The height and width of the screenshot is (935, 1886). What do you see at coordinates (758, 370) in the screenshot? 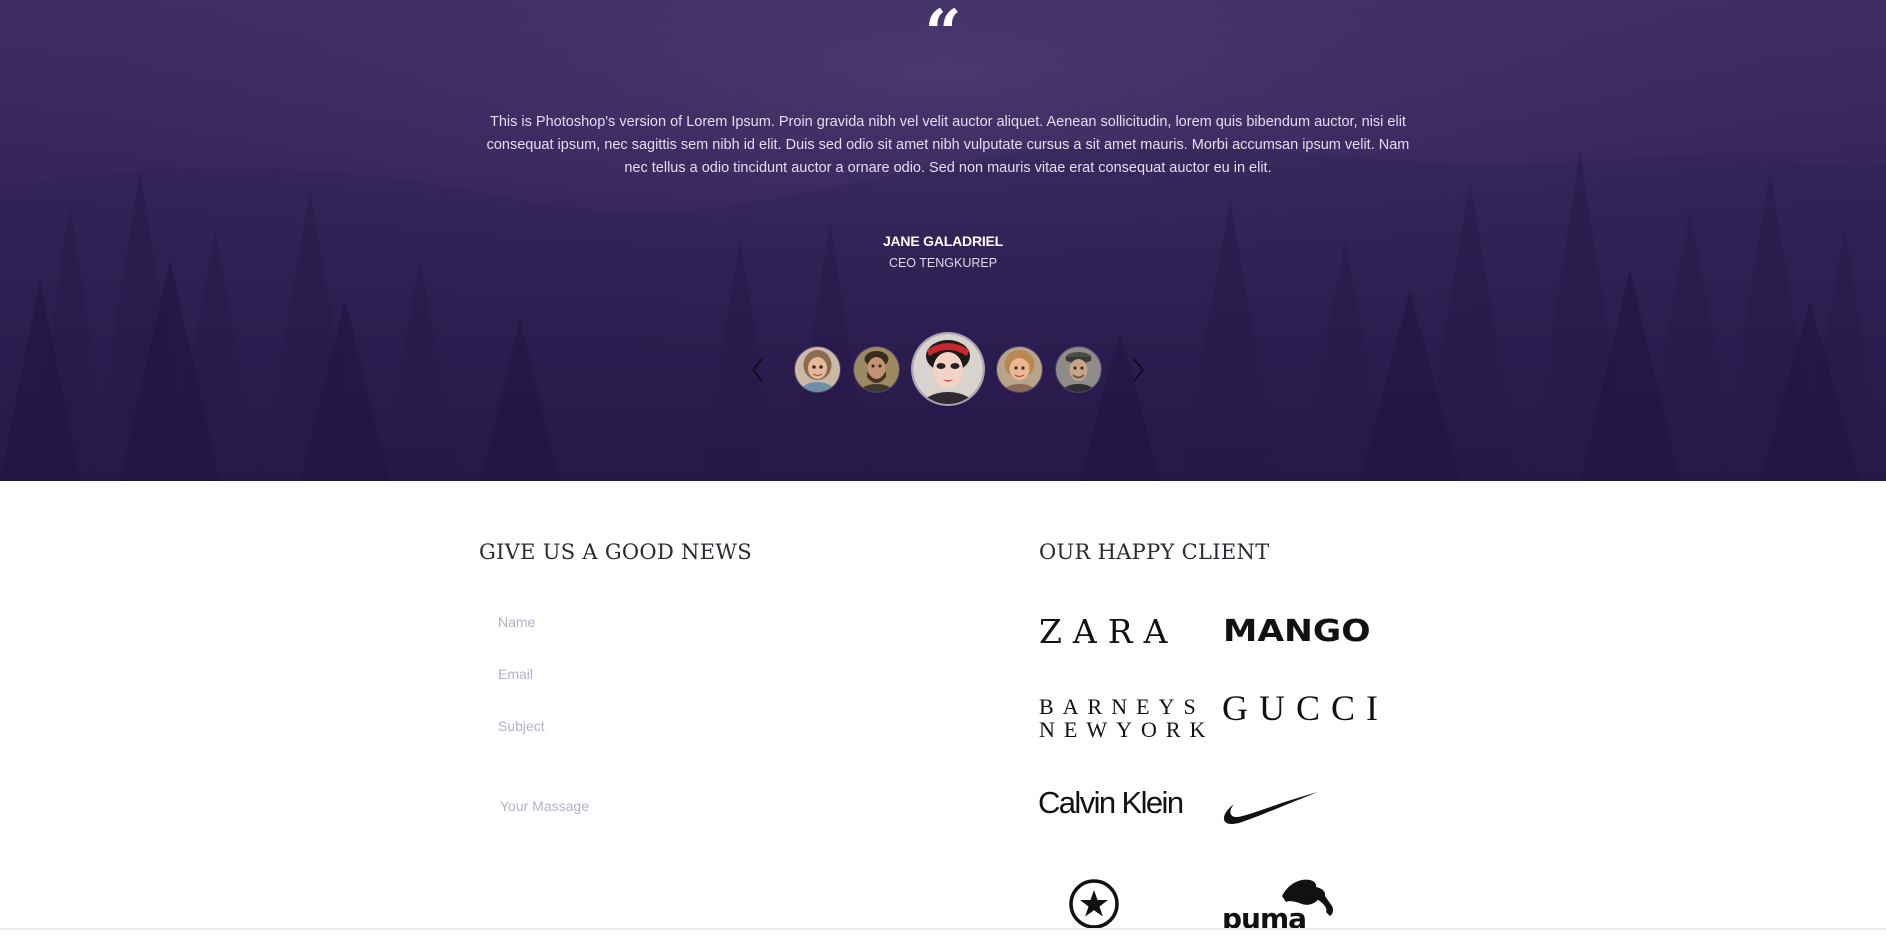
I see `previous-arrow-icon` at bounding box center [758, 370].